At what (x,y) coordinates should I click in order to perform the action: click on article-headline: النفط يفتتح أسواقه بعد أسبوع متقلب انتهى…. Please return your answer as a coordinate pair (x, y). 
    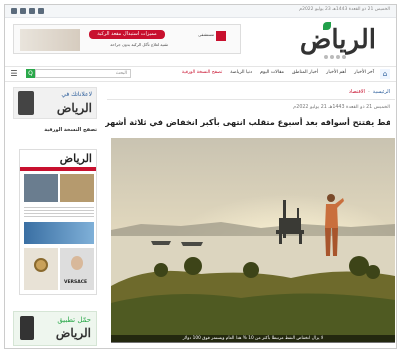
    Looking at the image, I should click on (247, 122).